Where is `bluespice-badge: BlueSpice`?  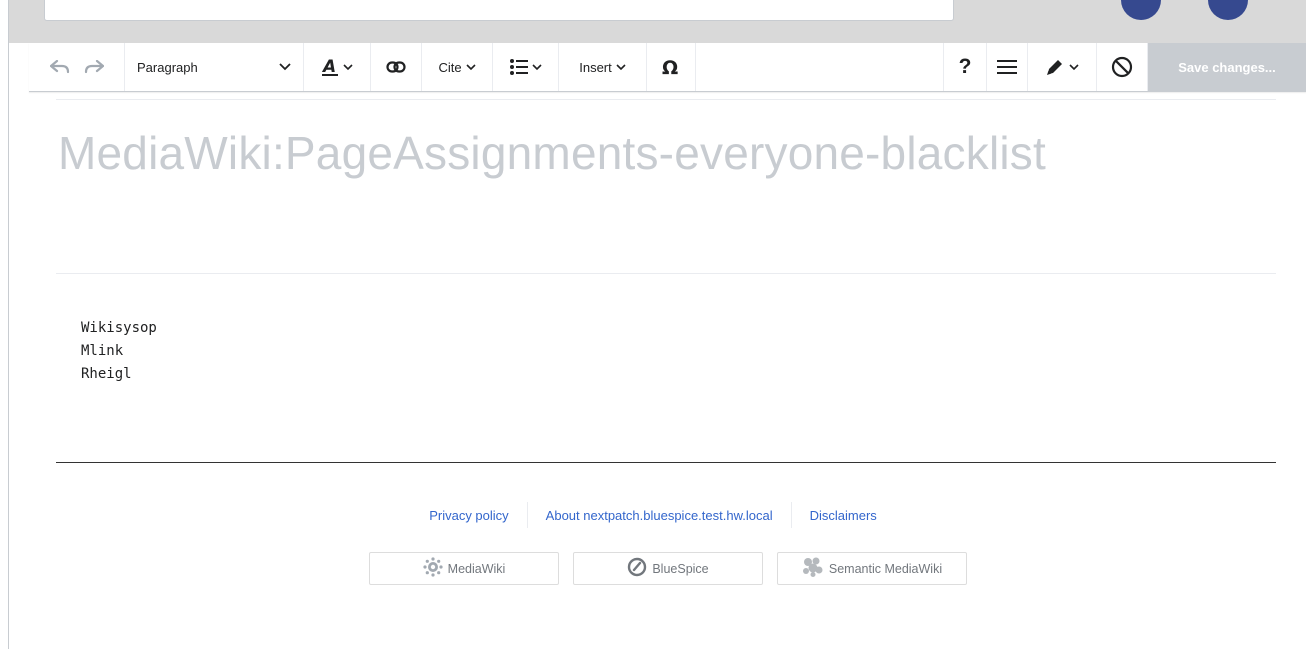 bluespice-badge: BlueSpice is located at coordinates (668, 568).